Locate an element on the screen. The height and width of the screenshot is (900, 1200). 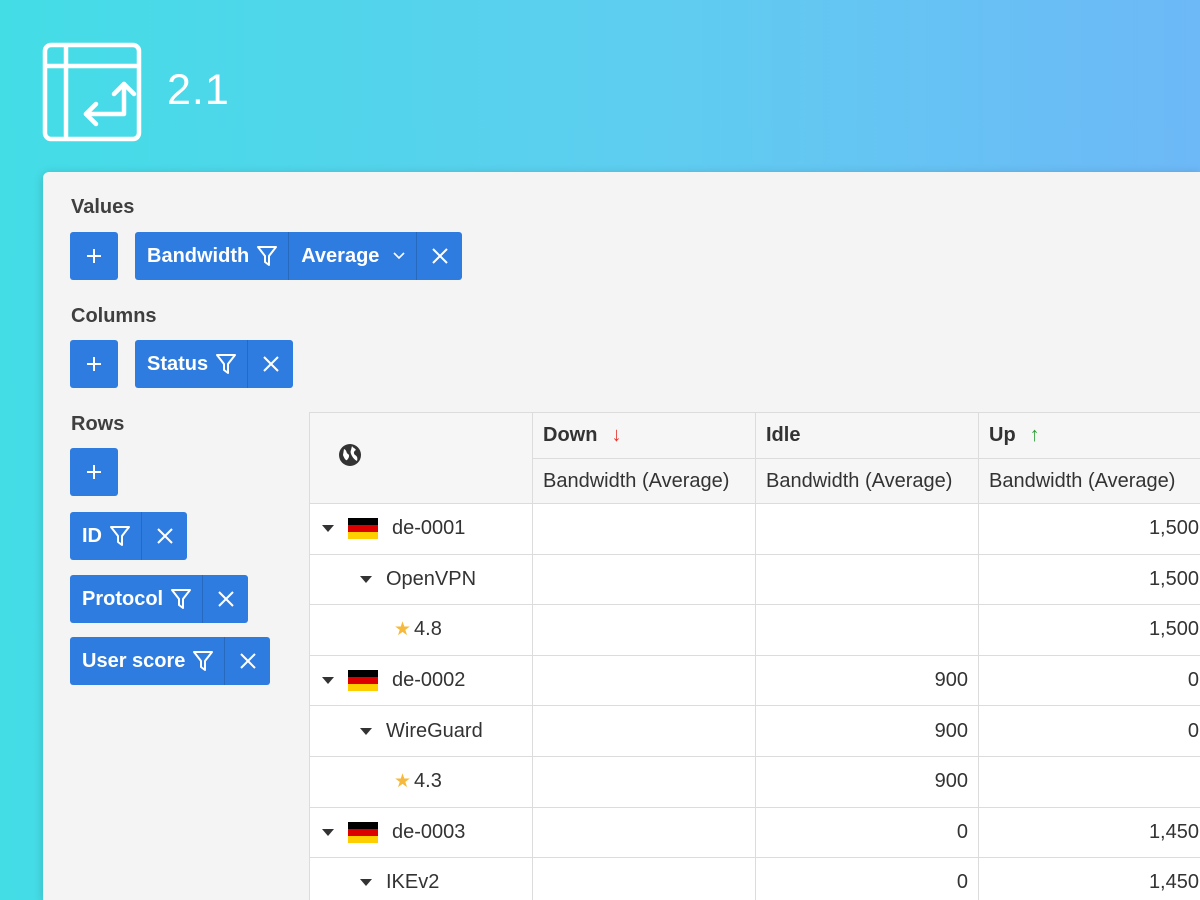
row-label: de-0001 is located at coordinates (421, 528).